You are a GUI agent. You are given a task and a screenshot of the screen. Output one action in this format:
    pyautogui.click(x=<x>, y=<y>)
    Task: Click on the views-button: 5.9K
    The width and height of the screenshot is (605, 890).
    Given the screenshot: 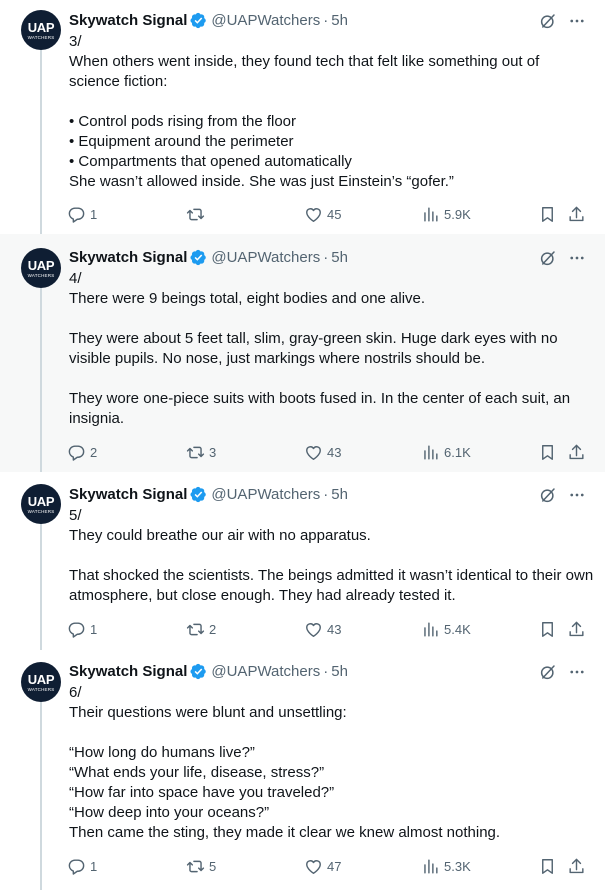 What is the action you would take?
    pyautogui.click(x=446, y=214)
    